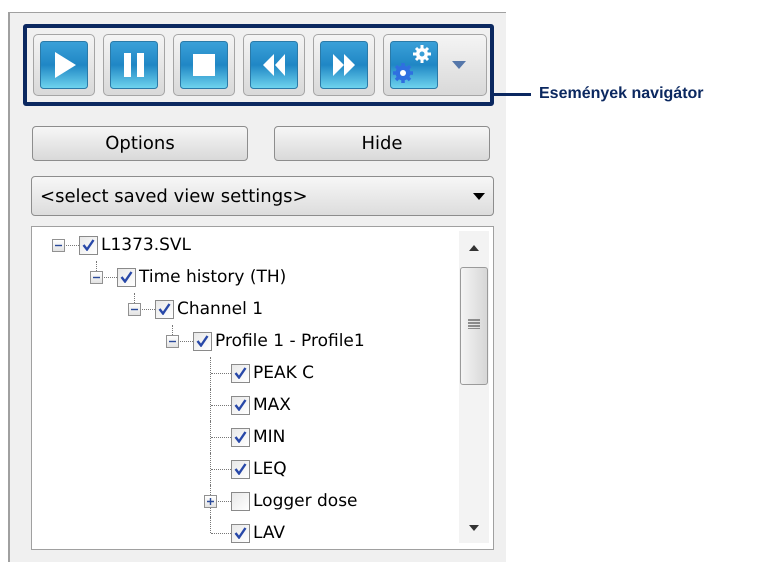  I want to click on tree-item-label: LEQ, so click(270, 469).